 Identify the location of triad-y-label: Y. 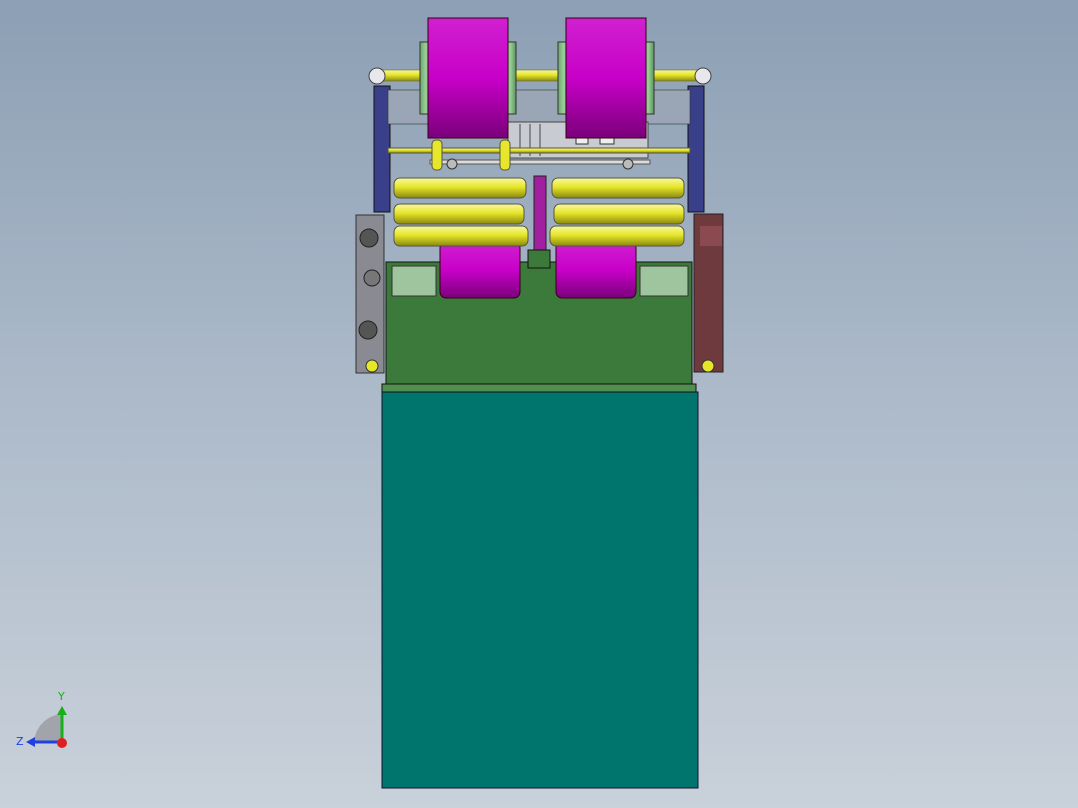
(61, 696).